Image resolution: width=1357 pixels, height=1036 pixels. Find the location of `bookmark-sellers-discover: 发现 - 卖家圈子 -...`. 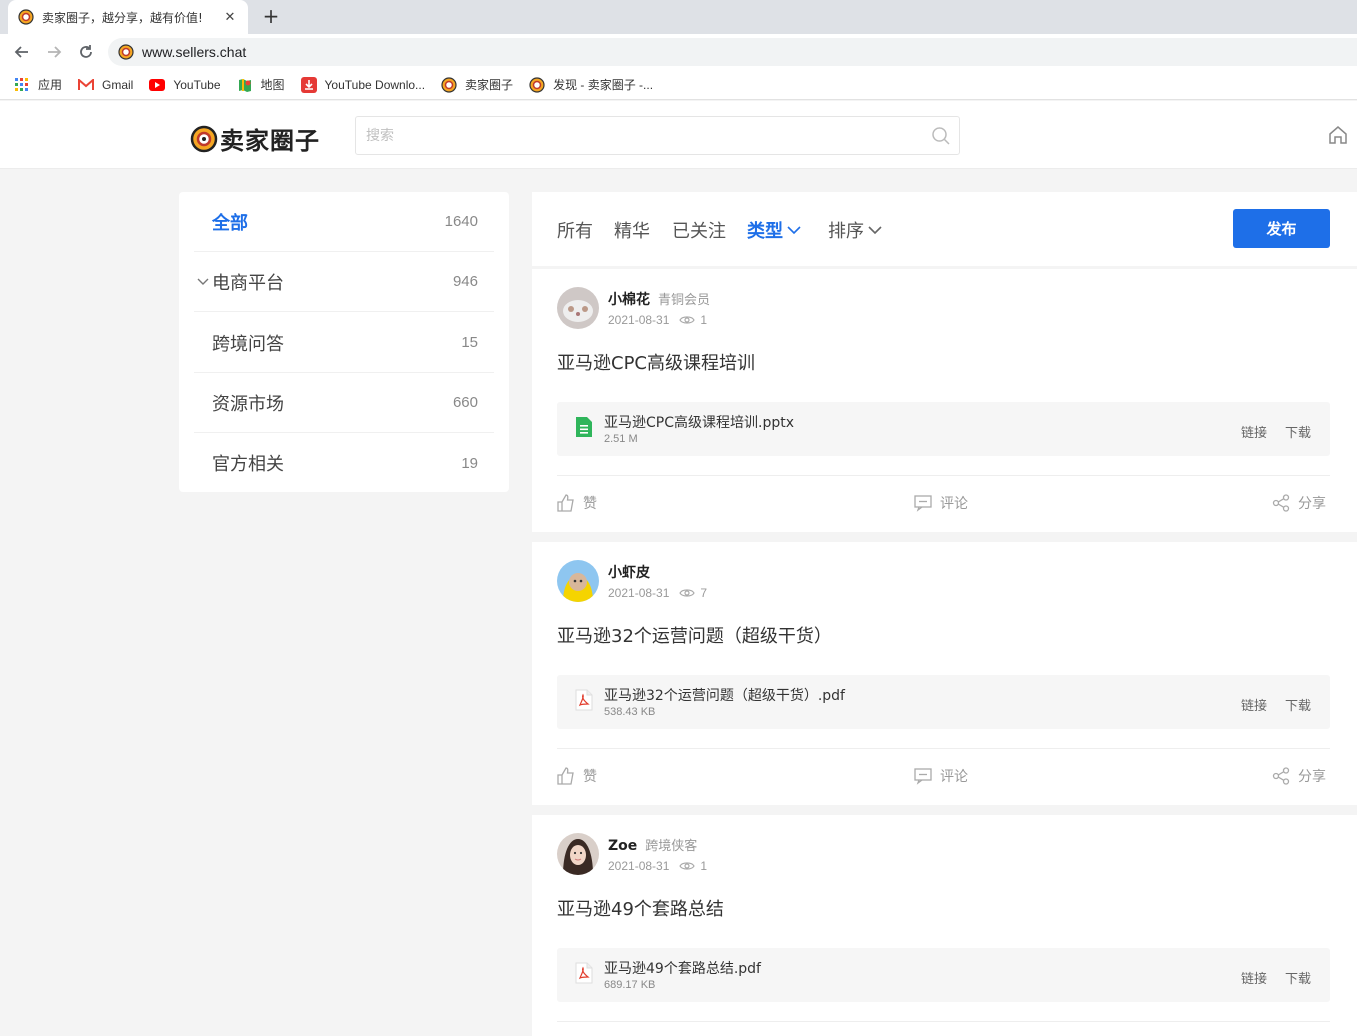

bookmark-sellers-discover: 发现 - 卖家圈子 -... is located at coordinates (591, 84).